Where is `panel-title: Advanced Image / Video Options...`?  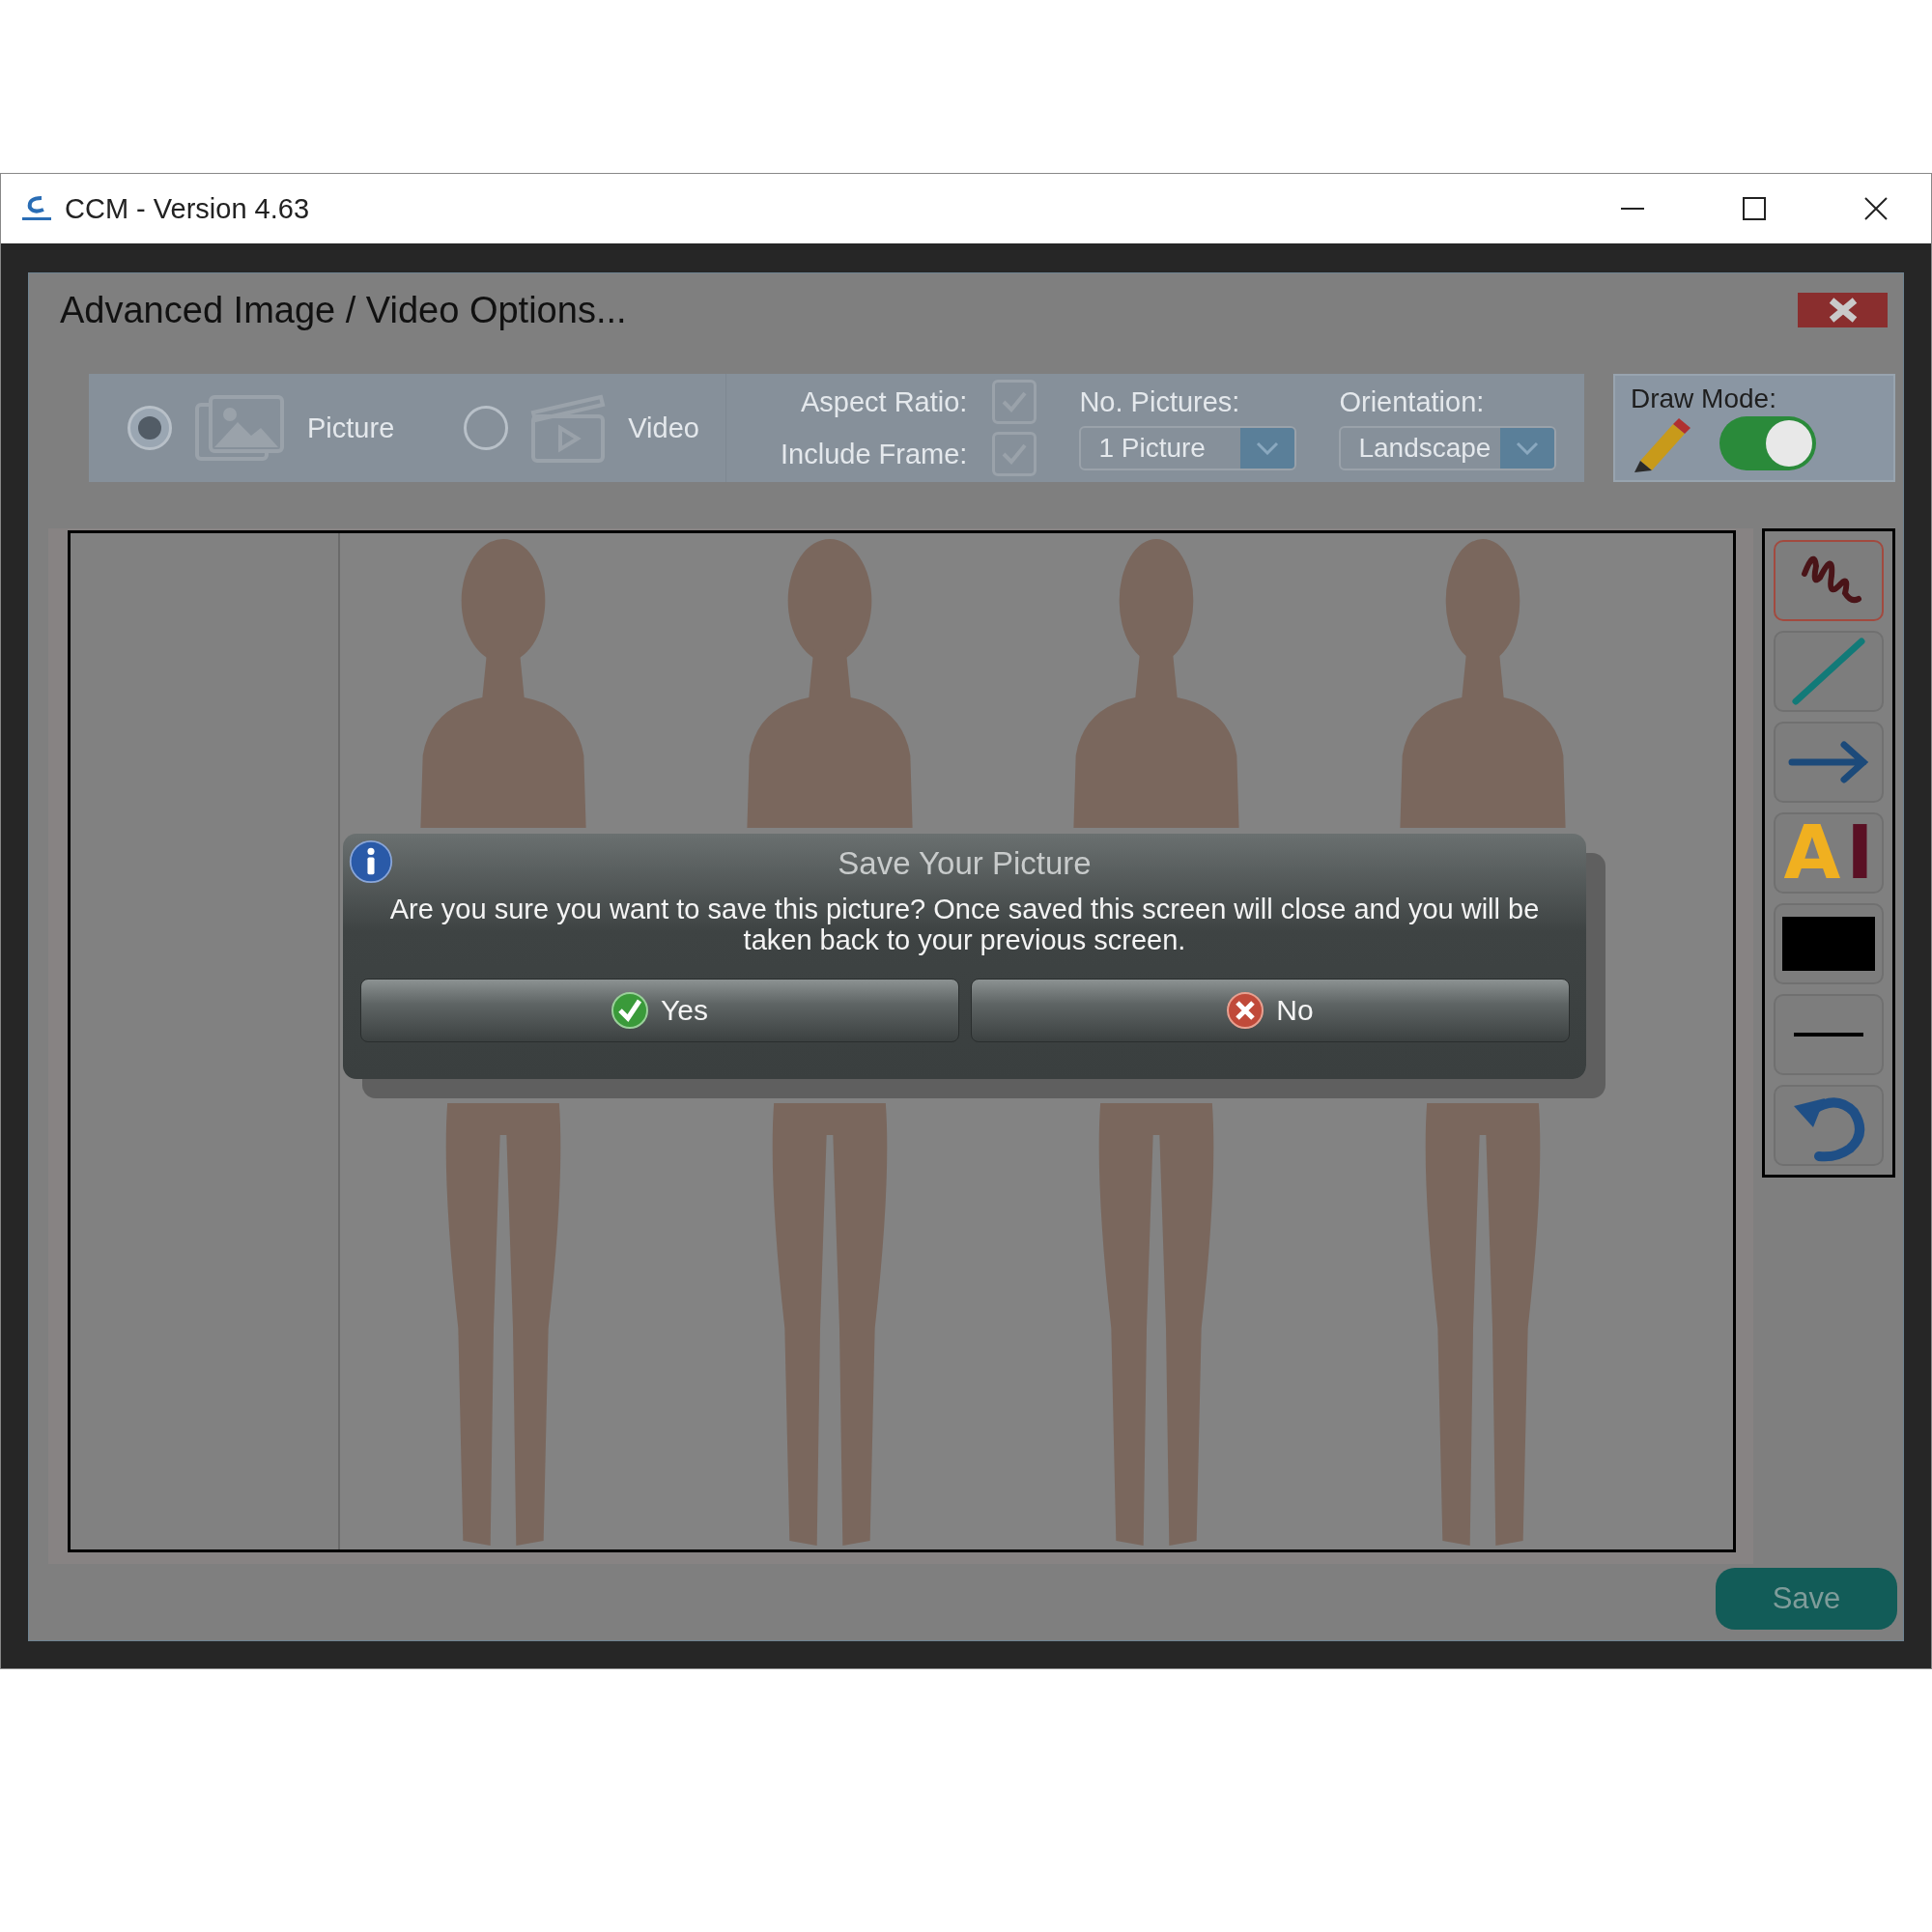
panel-title: Advanced Image / Video Options... is located at coordinates (343, 310).